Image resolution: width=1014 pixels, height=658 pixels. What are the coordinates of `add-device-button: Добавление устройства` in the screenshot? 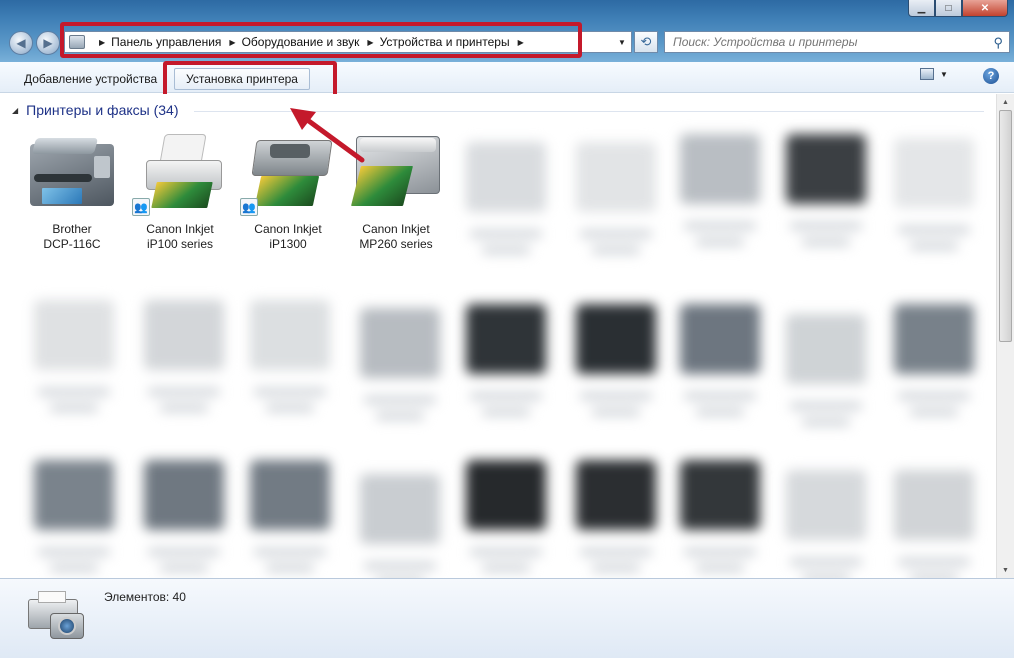 It's located at (90, 79).